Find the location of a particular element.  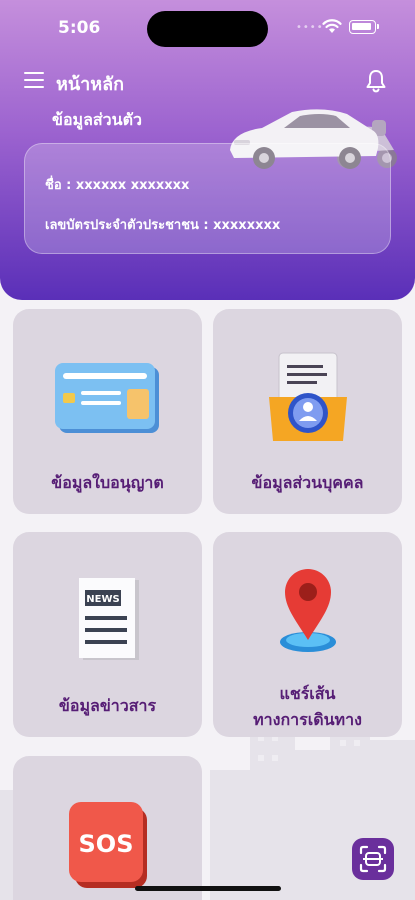

share-route-label-line1: แชร์เส้น is located at coordinates (307, 693).